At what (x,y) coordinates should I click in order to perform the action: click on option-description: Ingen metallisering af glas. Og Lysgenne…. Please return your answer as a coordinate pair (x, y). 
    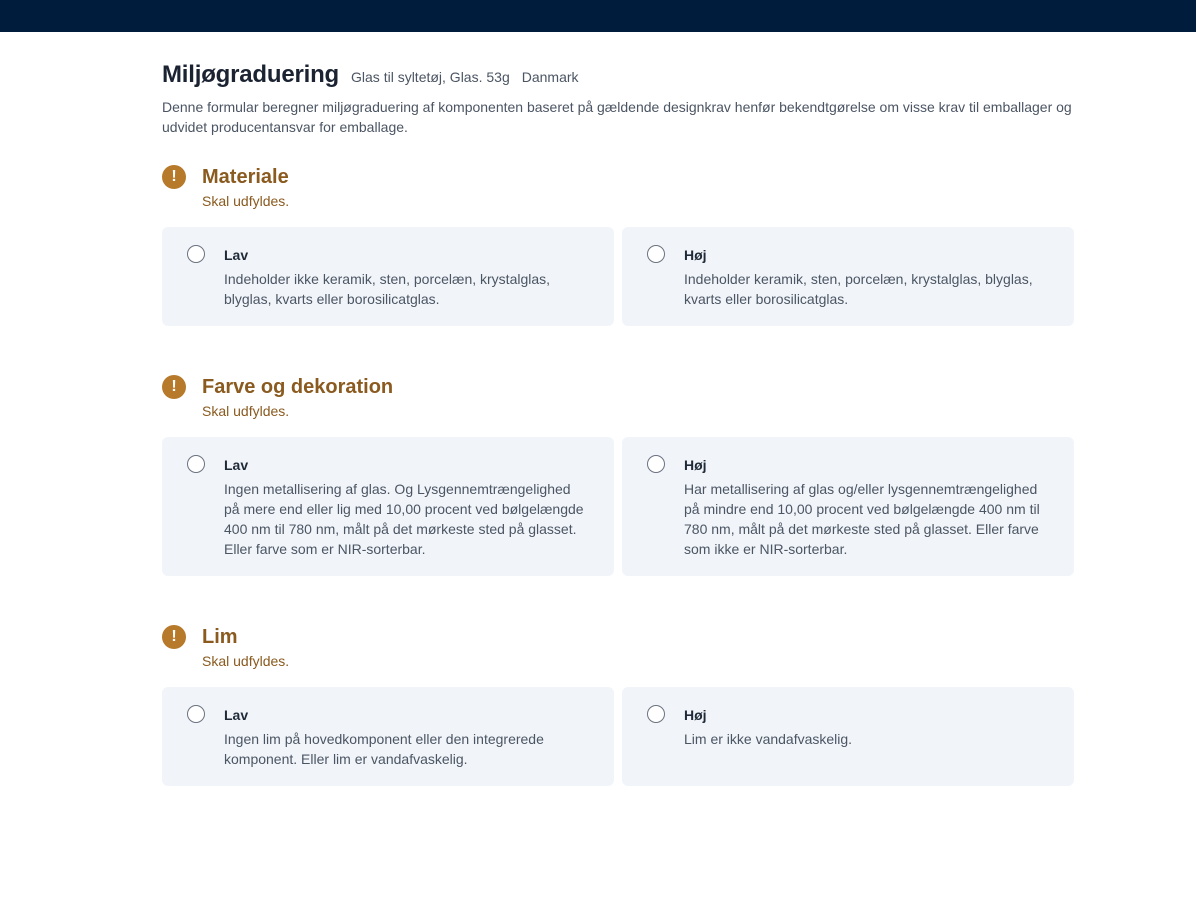
    Looking at the image, I should click on (404, 519).